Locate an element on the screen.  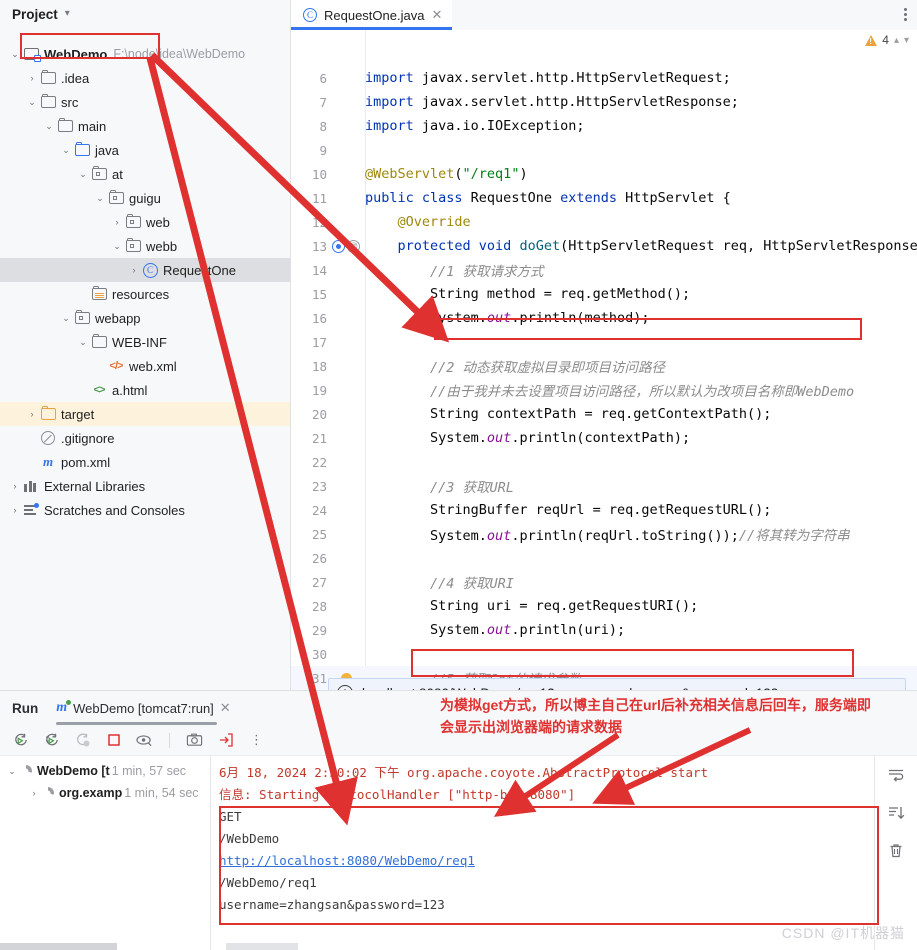
soft-wrap-icon is located at coordinates (896, 775).